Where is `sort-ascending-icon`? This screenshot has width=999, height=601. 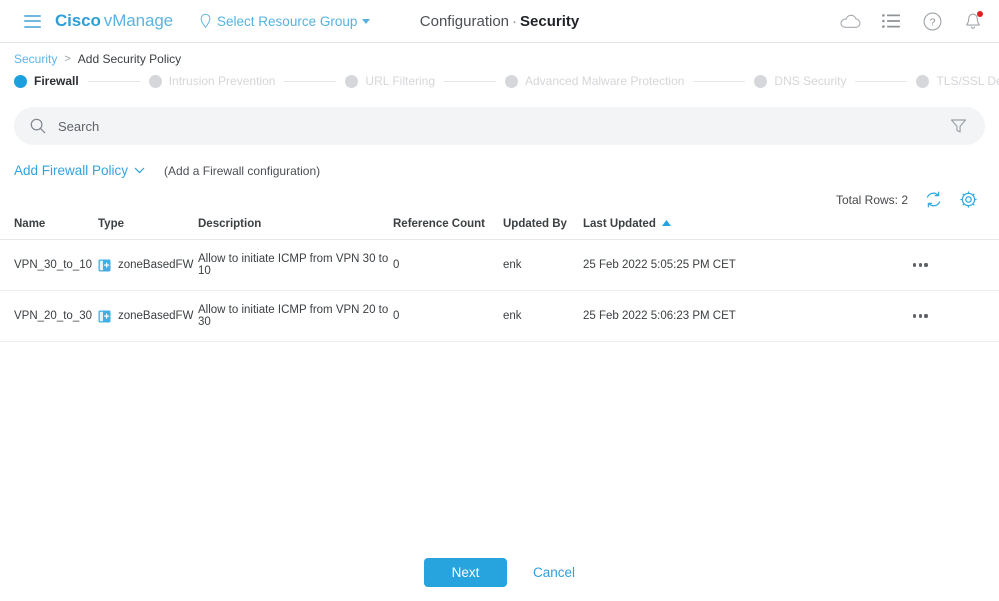 sort-ascending-icon is located at coordinates (666, 223).